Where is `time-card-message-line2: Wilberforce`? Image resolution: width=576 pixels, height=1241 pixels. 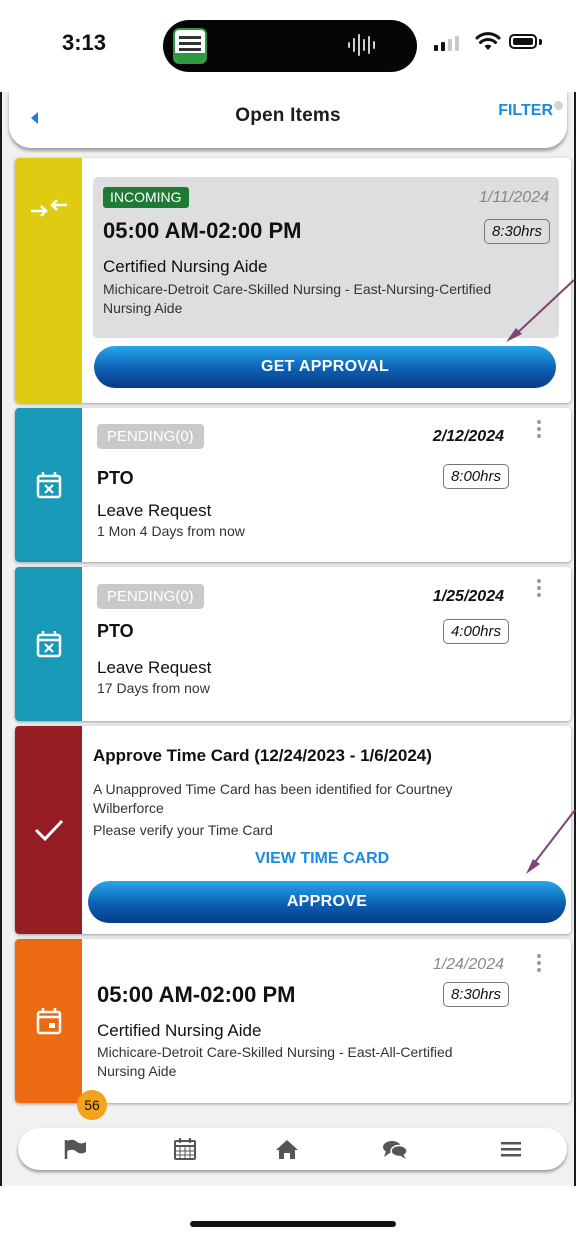
time-card-message-line2: Wilberforce is located at coordinates (128, 808).